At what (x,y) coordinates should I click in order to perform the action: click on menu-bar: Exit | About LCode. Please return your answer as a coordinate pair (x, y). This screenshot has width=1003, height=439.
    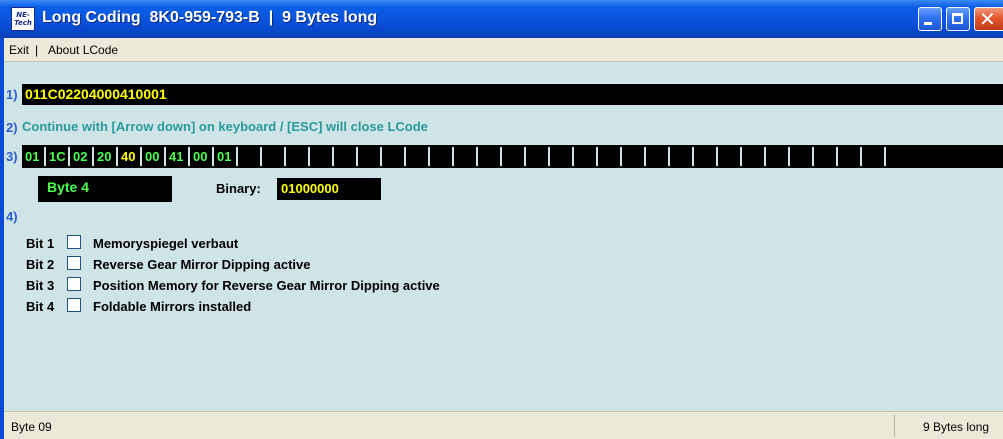
    Looking at the image, I should click on (503, 50).